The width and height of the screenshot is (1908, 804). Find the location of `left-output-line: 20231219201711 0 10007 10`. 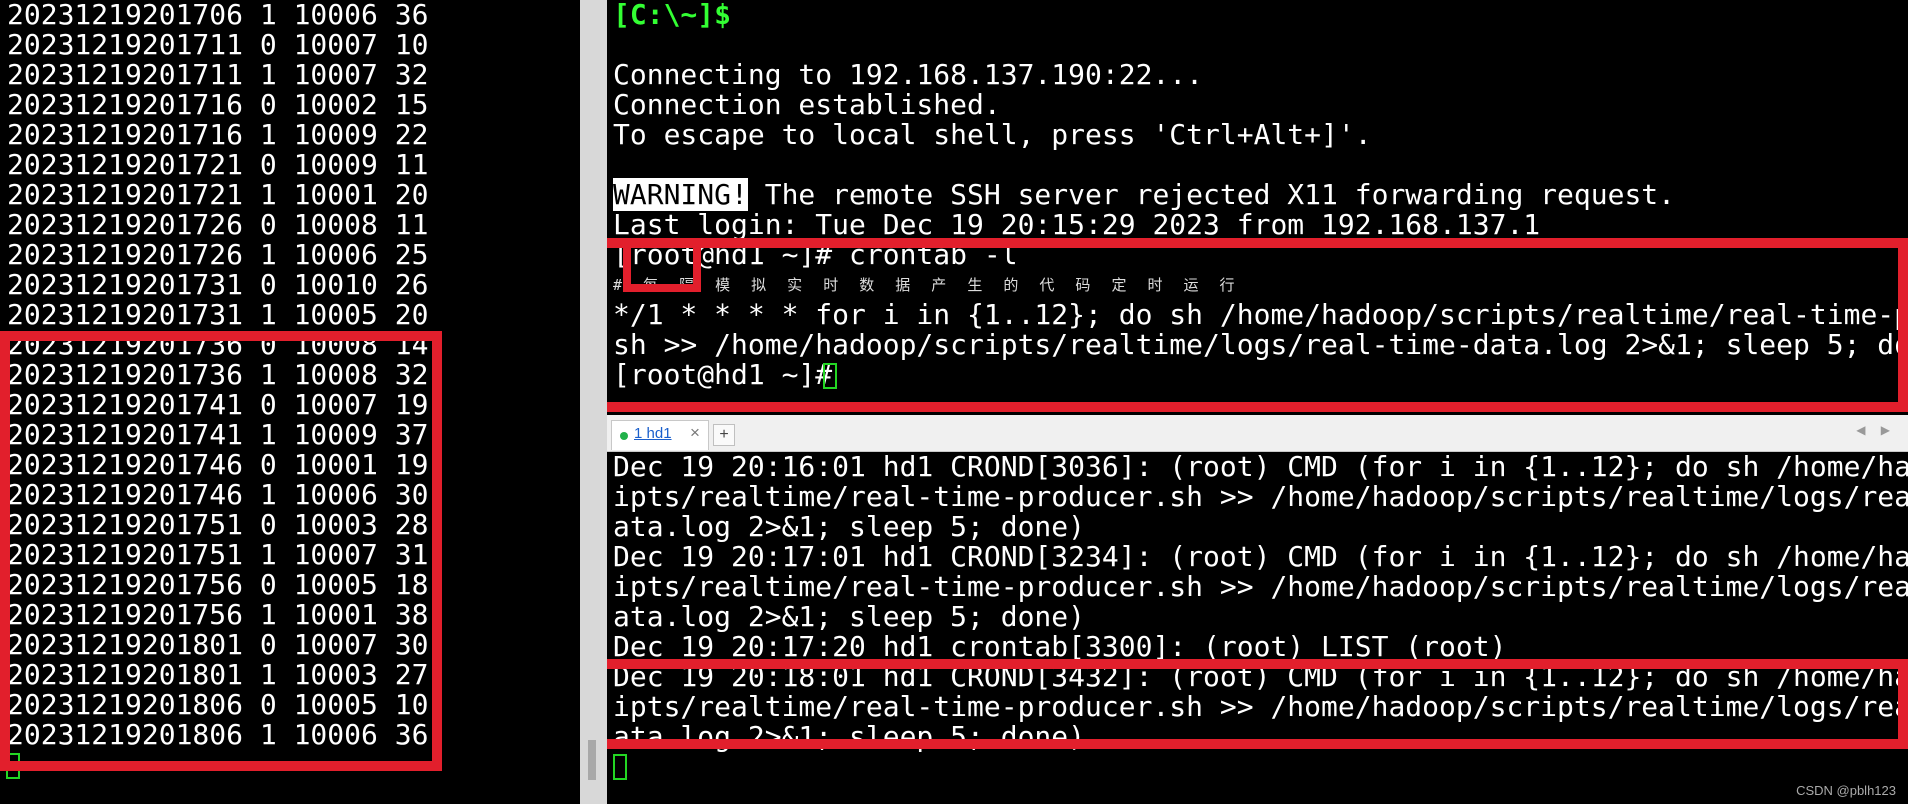

left-output-line: 20231219201711 0 10007 10 is located at coordinates (218, 44).